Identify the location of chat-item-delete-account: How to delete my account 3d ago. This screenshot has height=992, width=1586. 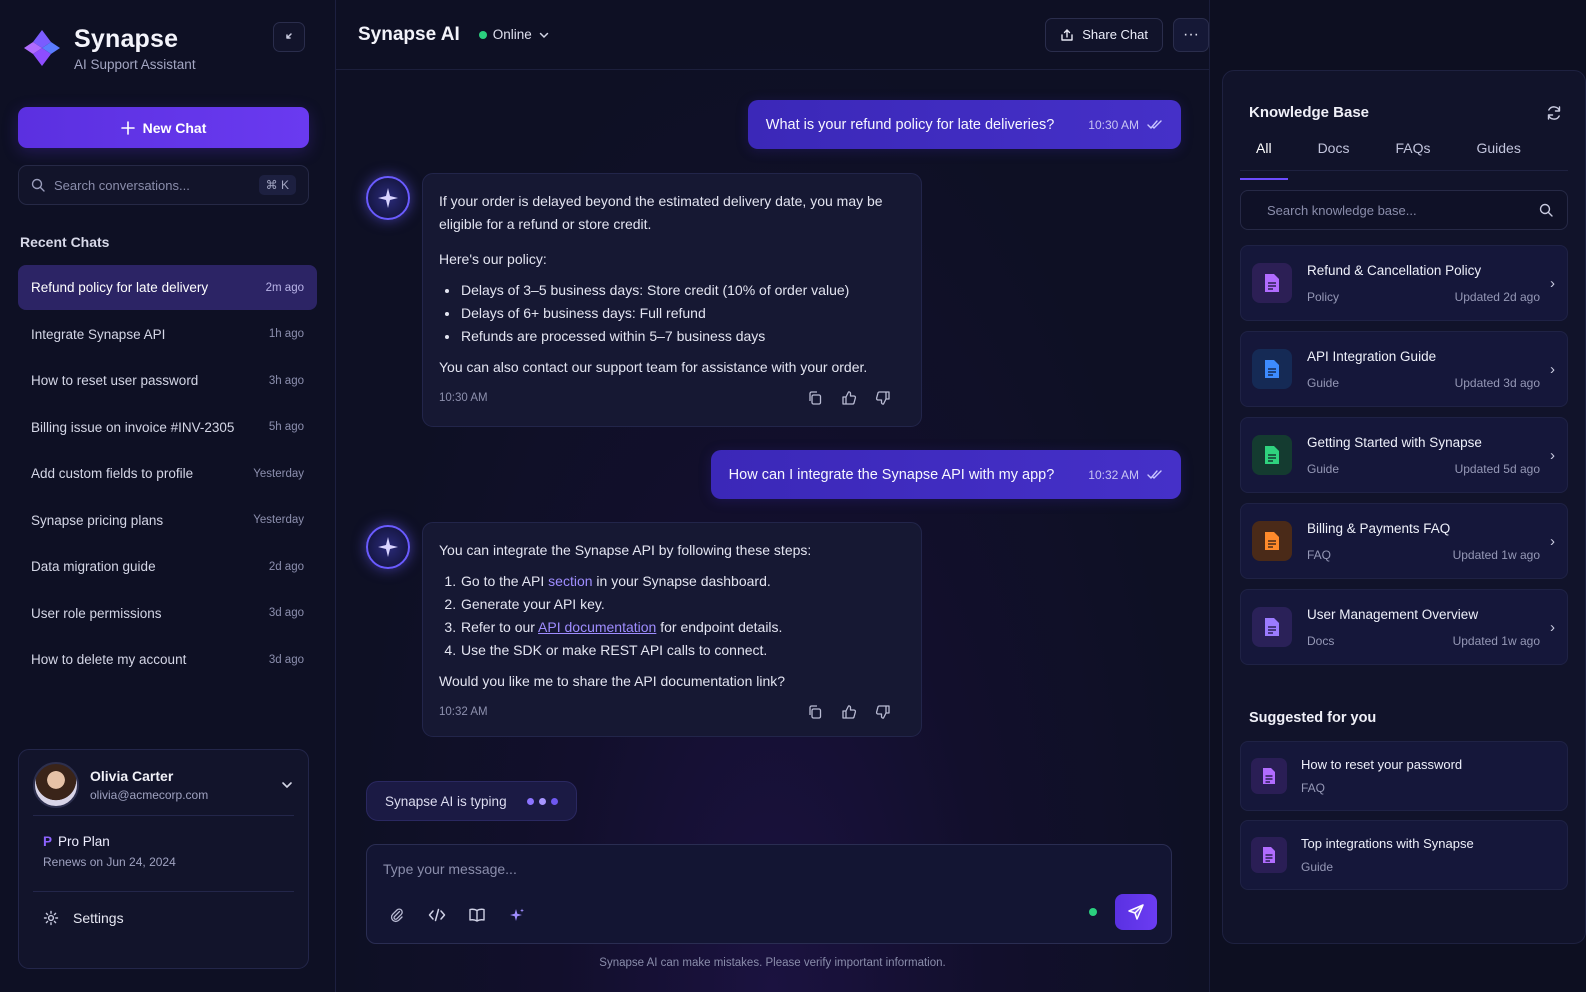
(167, 659).